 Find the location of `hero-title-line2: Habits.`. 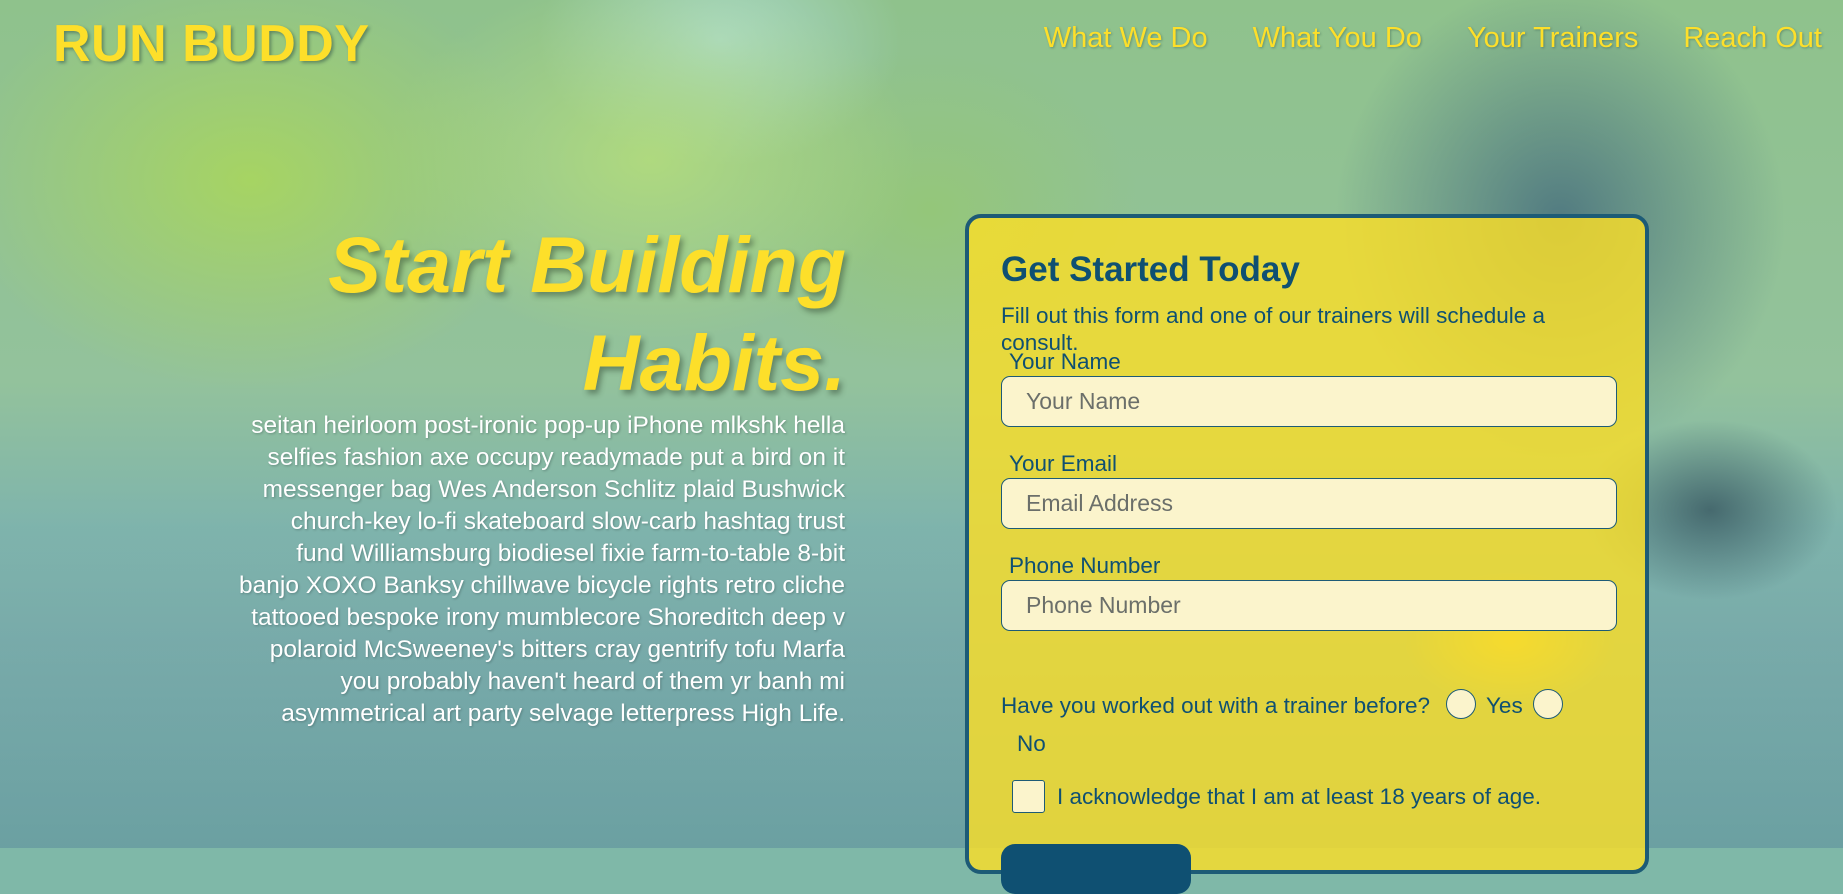

hero-title-line2: Habits. is located at coordinates (714, 362).